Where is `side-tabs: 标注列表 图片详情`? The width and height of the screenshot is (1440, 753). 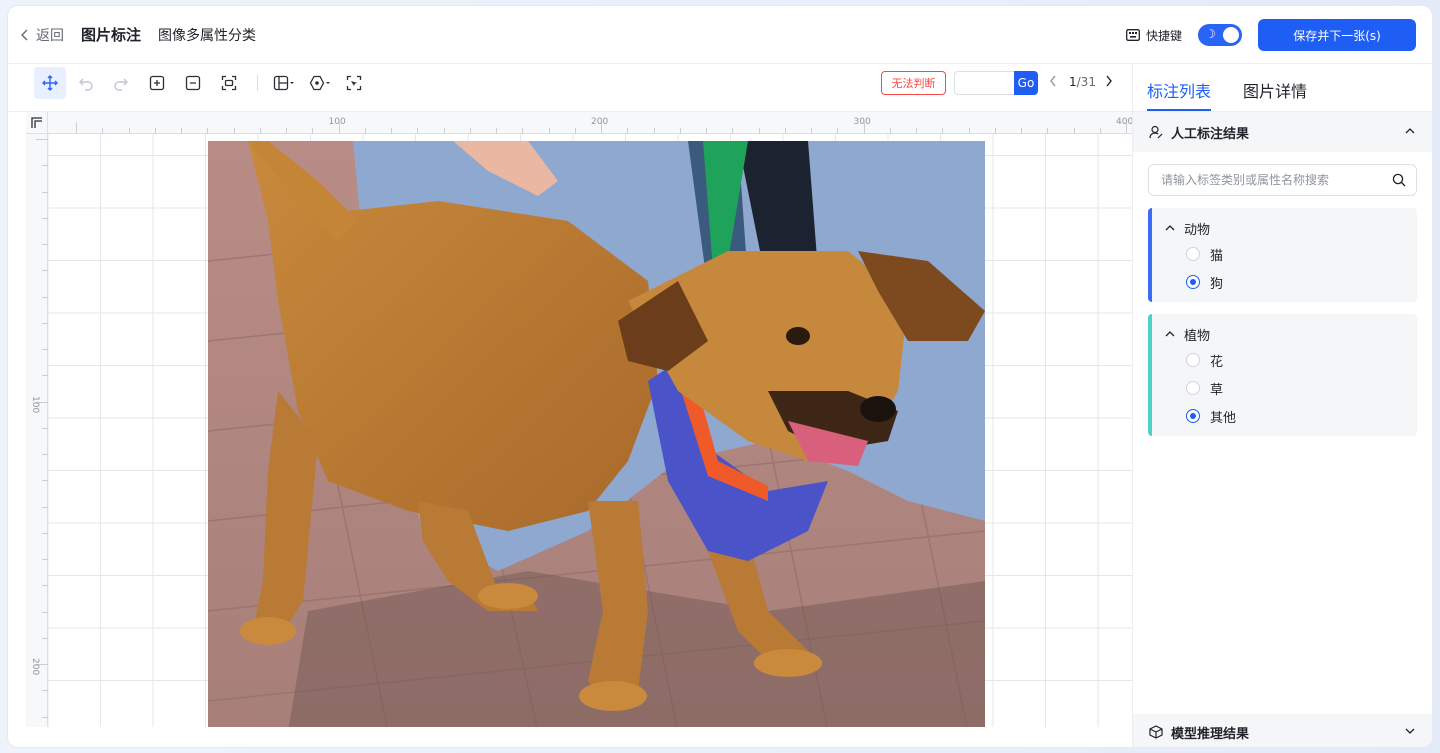 side-tabs: 标注列表 图片详情 is located at coordinates (1282, 88).